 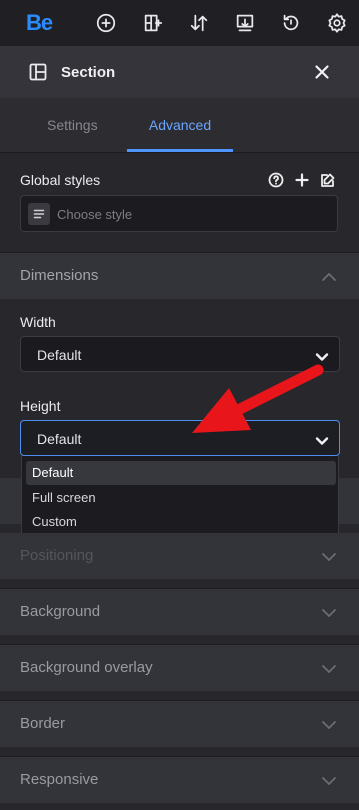 What do you see at coordinates (72, 125) in the screenshot?
I see `tab-settings: Settings` at bounding box center [72, 125].